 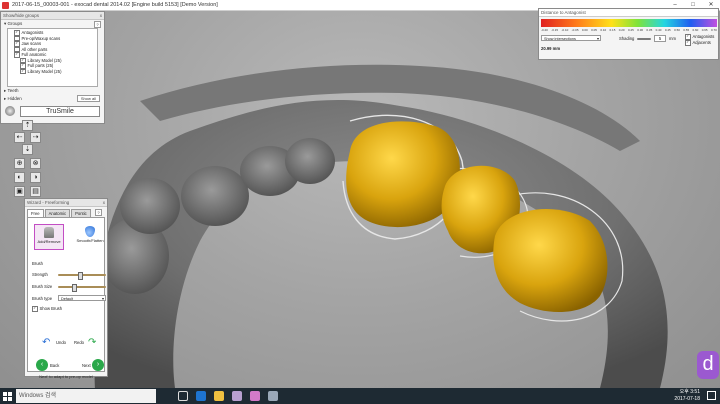 What do you see at coordinates (603, 30) in the screenshot?
I see `scale-tick-label: 0.10` at bounding box center [603, 30].